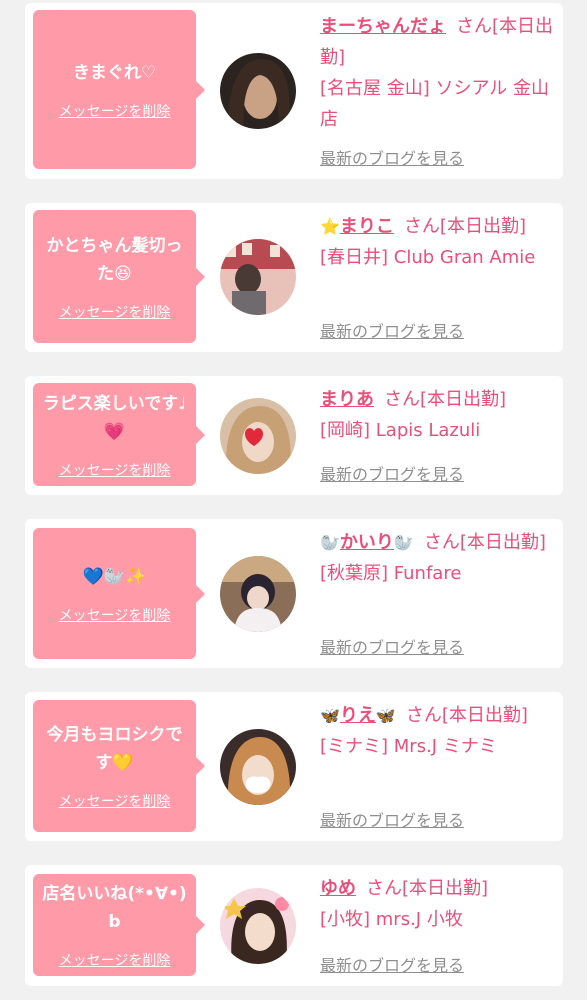 This screenshot has height=1000, width=587. Describe the element at coordinates (114, 259) in the screenshot. I see `message-text: かとちゃん髪切った😆` at that location.